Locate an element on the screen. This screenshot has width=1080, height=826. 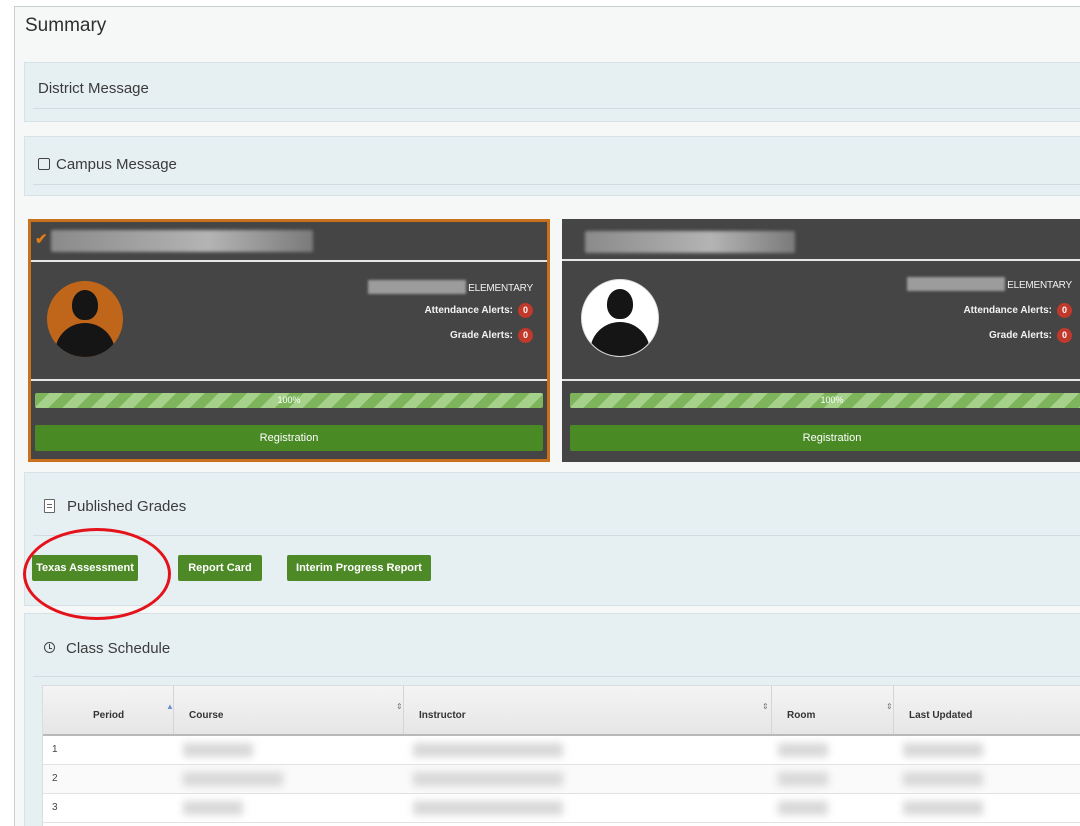
period-cell: 2 is located at coordinates (55, 778).